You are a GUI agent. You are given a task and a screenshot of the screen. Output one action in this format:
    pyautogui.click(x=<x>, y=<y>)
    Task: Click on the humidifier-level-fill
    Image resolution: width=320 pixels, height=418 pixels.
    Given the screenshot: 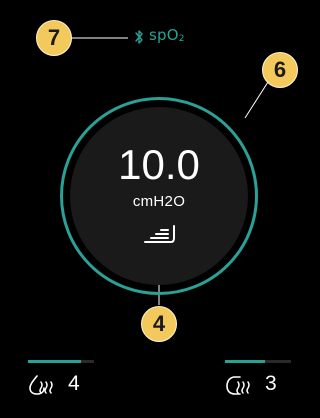 What is the action you would take?
    pyautogui.click(x=54, y=361)
    